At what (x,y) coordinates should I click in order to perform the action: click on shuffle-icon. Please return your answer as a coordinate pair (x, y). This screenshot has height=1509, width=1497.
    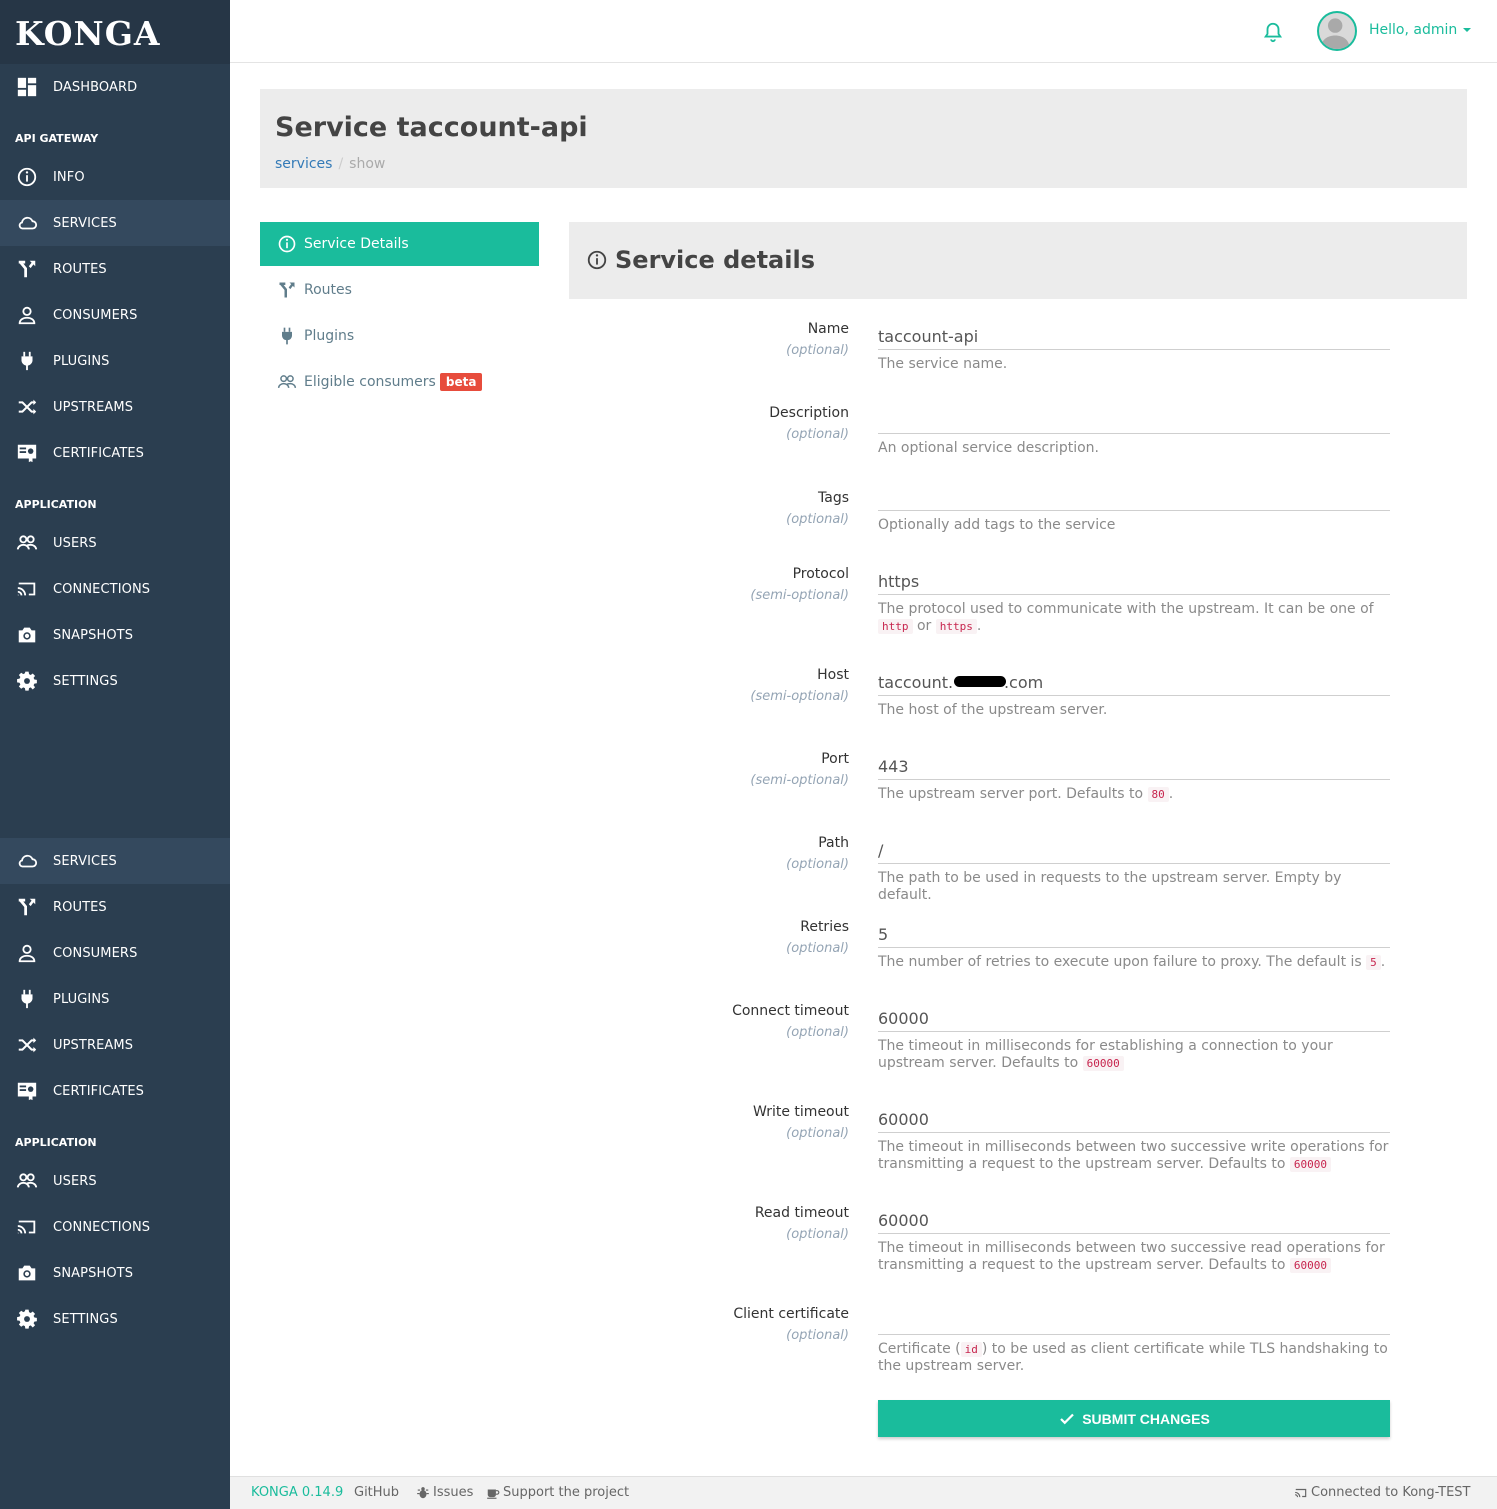
    Looking at the image, I should click on (27, 1045).